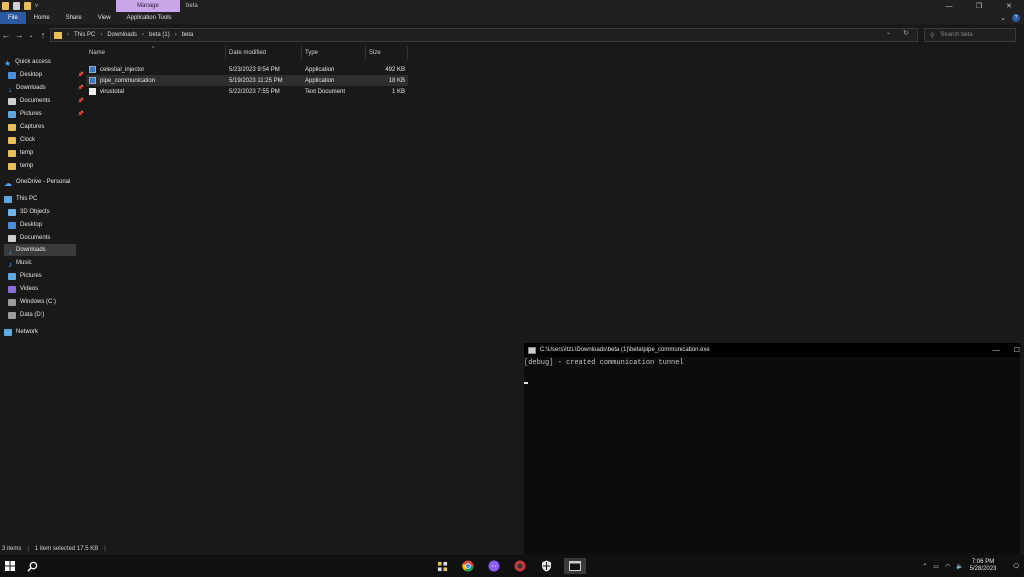 This screenshot has height=577, width=1024. I want to click on notifications-icon: 🗨, so click(1016, 566).